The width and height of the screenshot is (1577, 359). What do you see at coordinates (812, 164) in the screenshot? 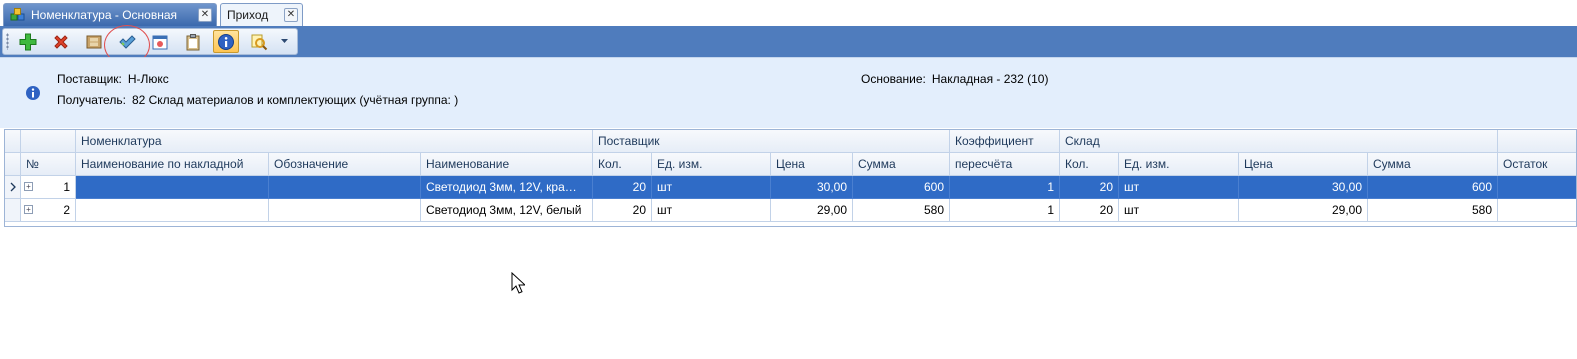
I see `column-header-supplier-price: Цена` at bounding box center [812, 164].